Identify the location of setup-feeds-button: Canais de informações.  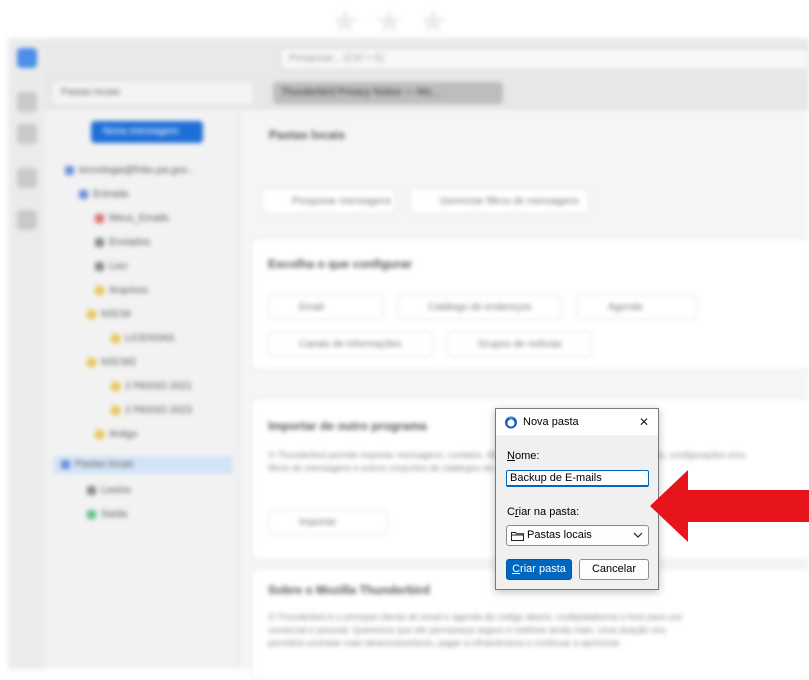
(350, 344).